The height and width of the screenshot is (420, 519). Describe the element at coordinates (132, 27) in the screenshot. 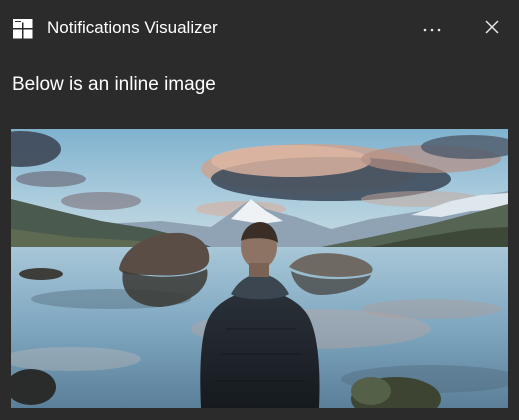

I see `app-name: Notifications Visualizer` at that location.